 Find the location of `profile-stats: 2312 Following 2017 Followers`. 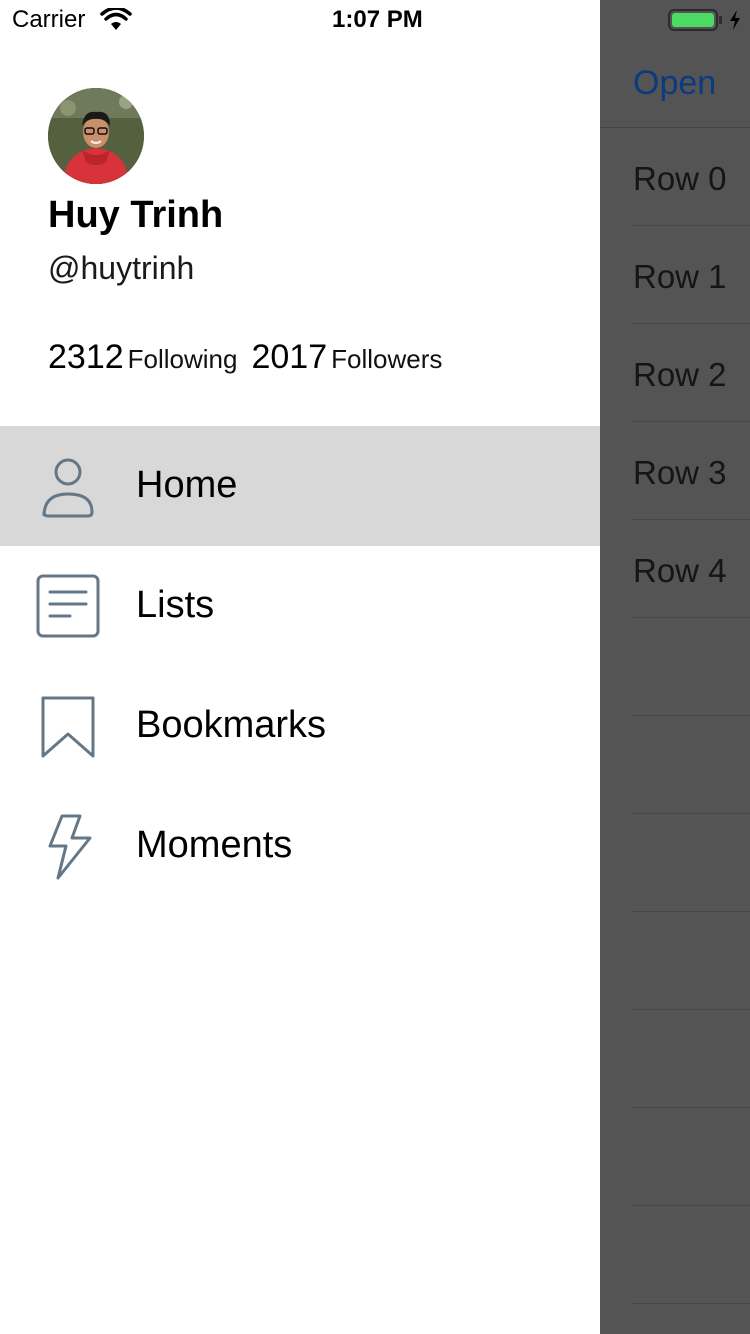

profile-stats: 2312 Following 2017 Followers is located at coordinates (252, 357).